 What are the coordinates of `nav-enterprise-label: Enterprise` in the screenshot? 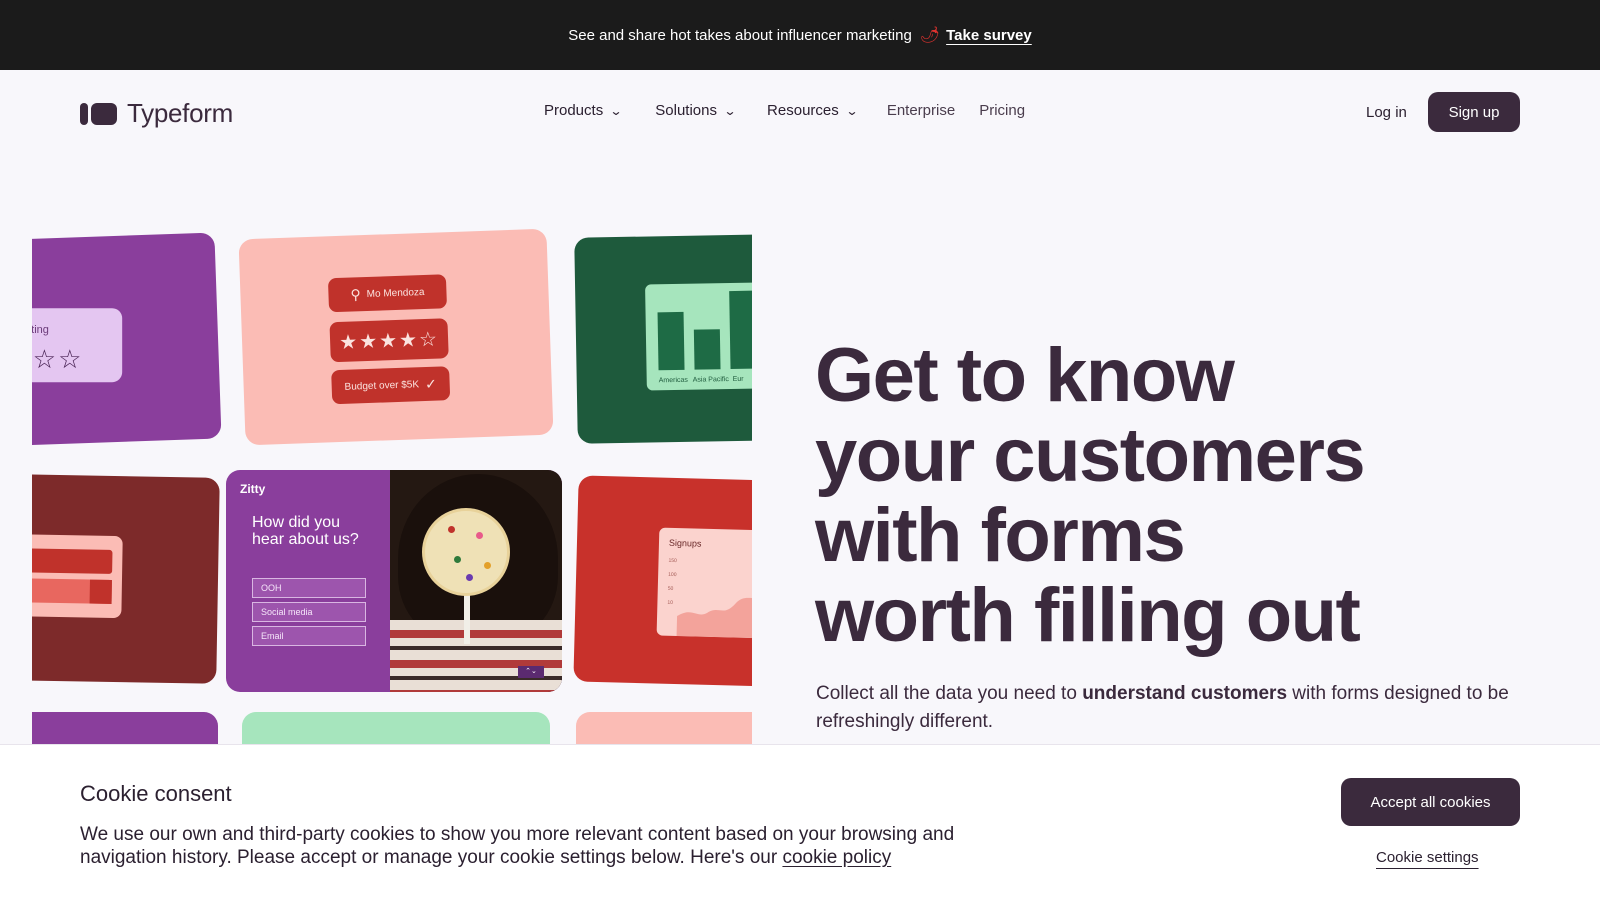 It's located at (921, 110).